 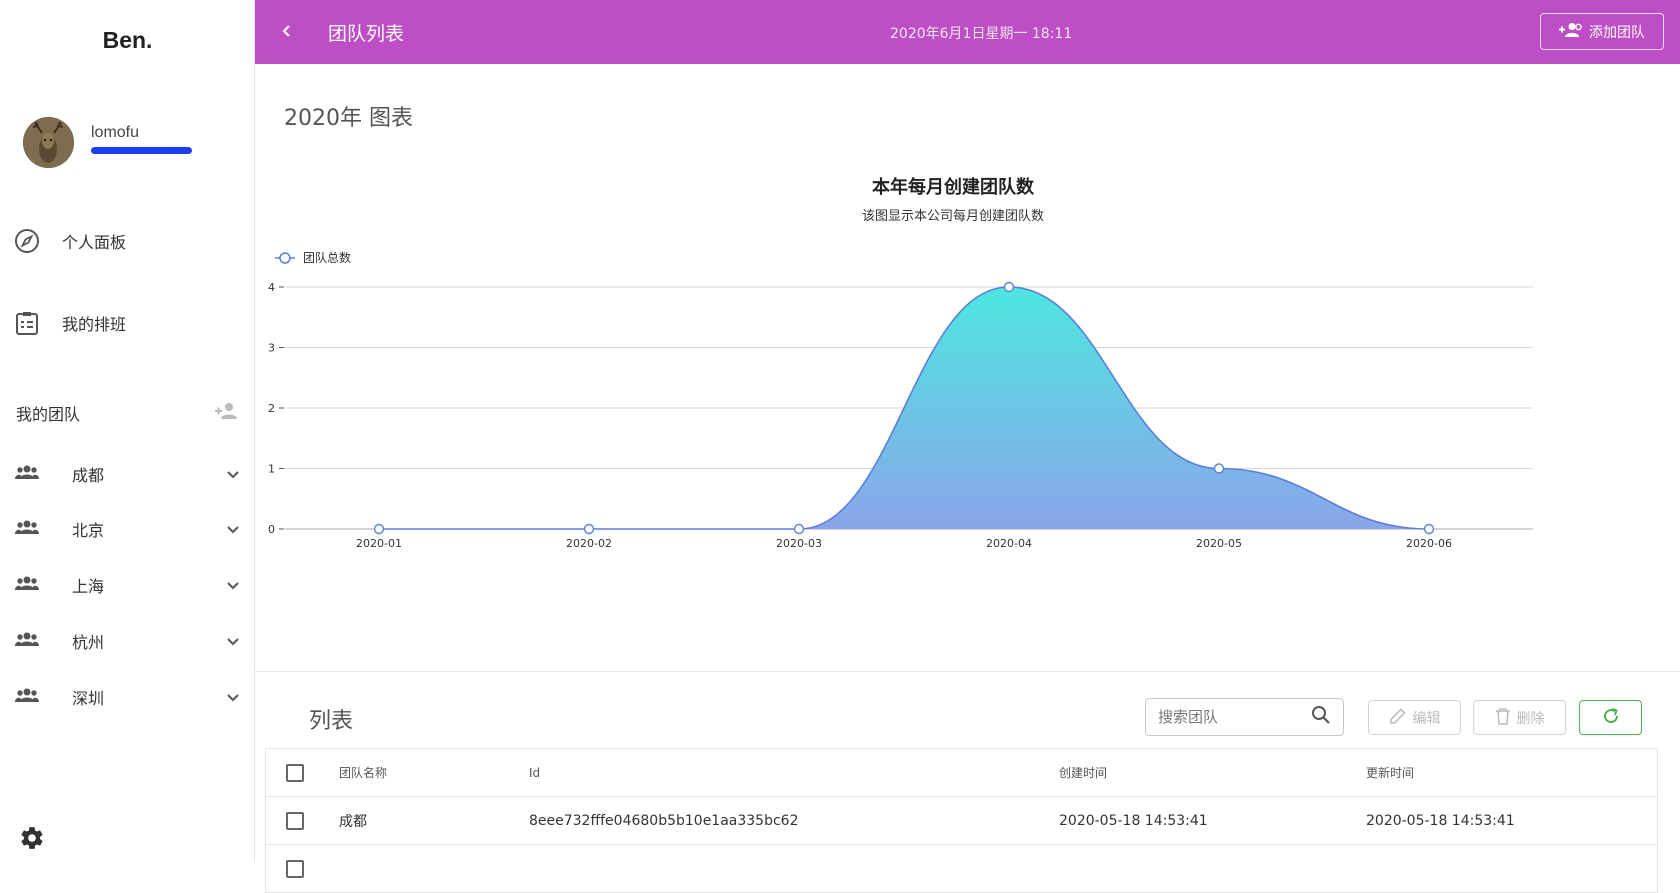 What do you see at coordinates (127, 529) in the screenshot?
I see `sidebar-team-beijing: 北京` at bounding box center [127, 529].